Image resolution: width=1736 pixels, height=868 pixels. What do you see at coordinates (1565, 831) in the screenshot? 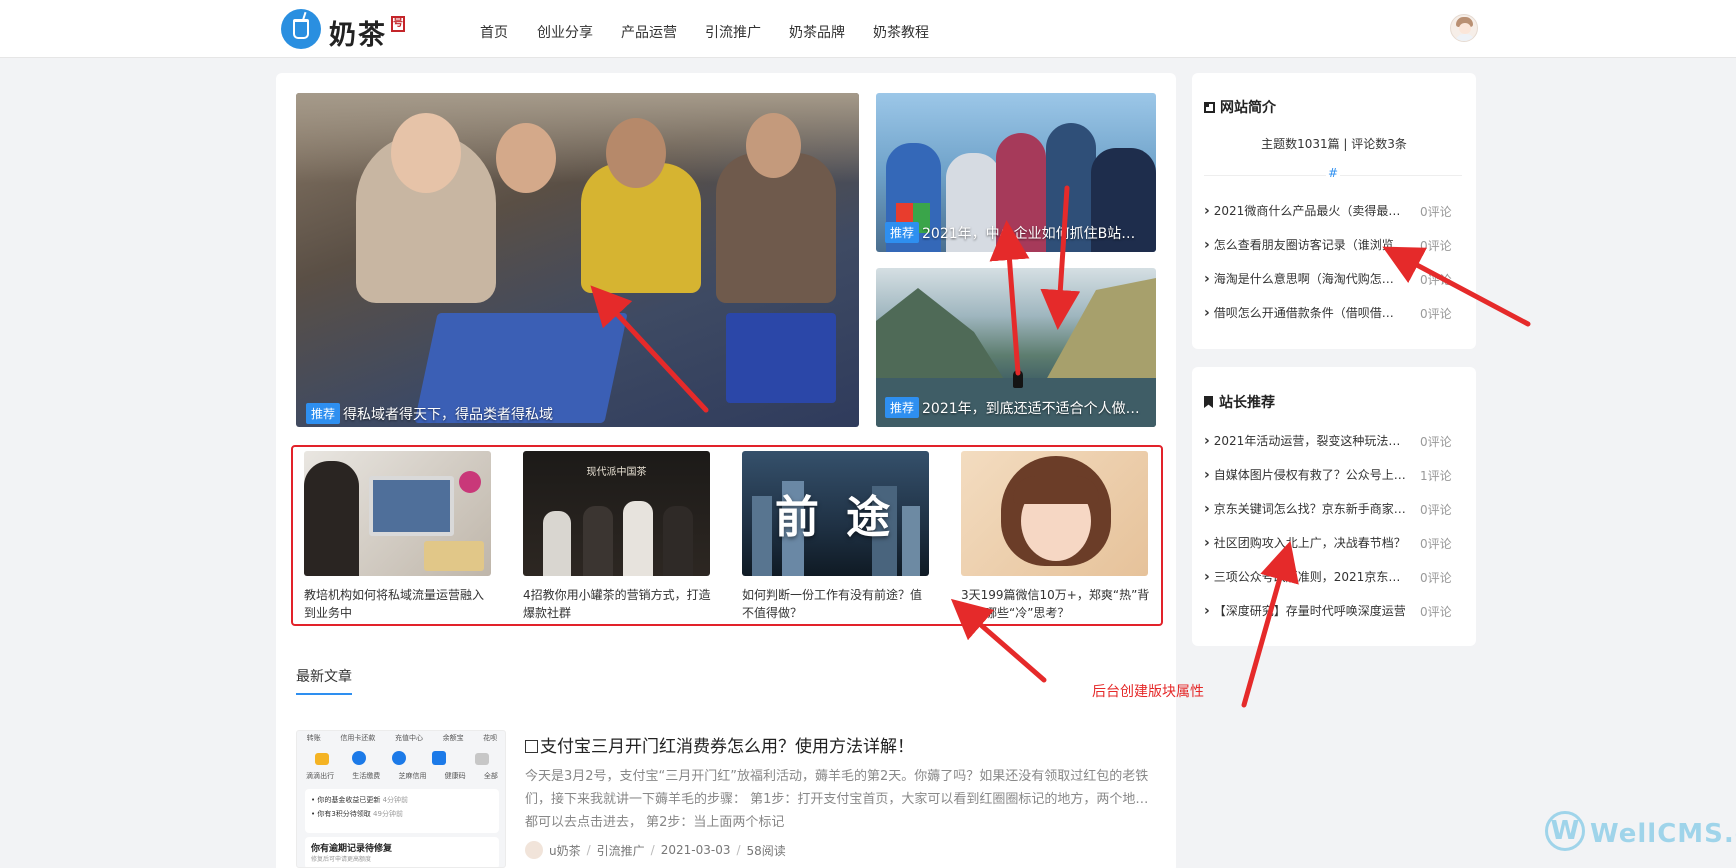
I see `watermark-logo-icon: W` at bounding box center [1565, 831].